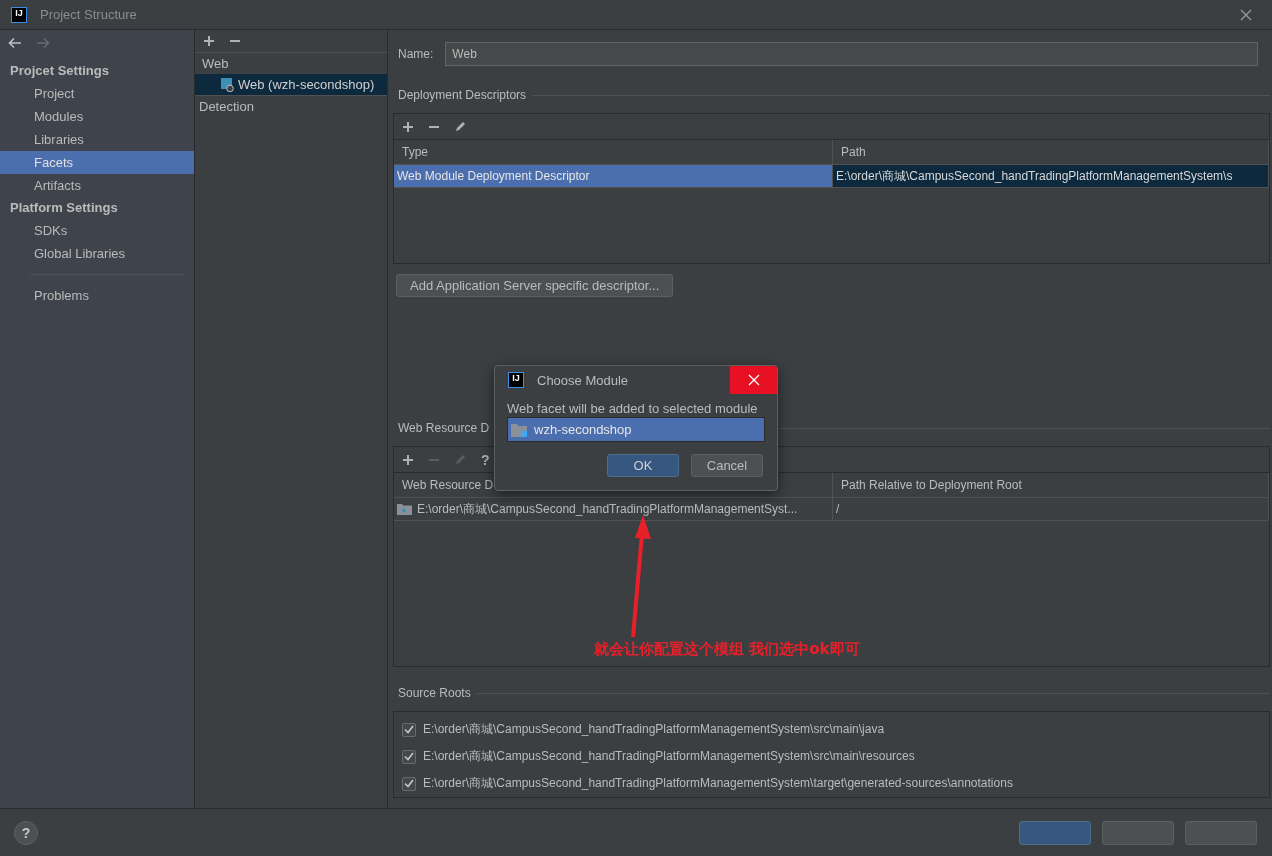 The image size is (1272, 856). Describe the element at coordinates (444, 428) in the screenshot. I see `section-header: Web Resource D` at that location.